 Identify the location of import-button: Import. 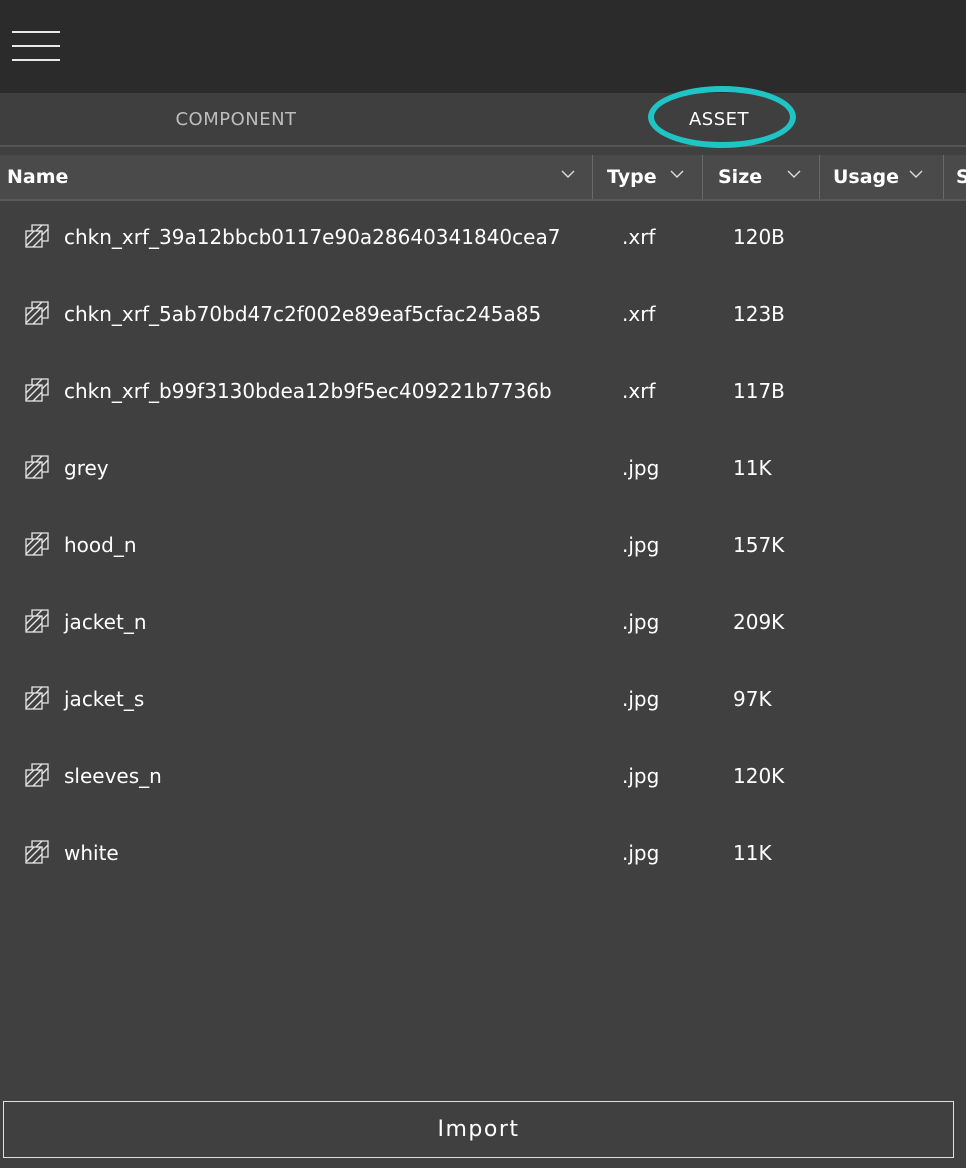
(478, 1129).